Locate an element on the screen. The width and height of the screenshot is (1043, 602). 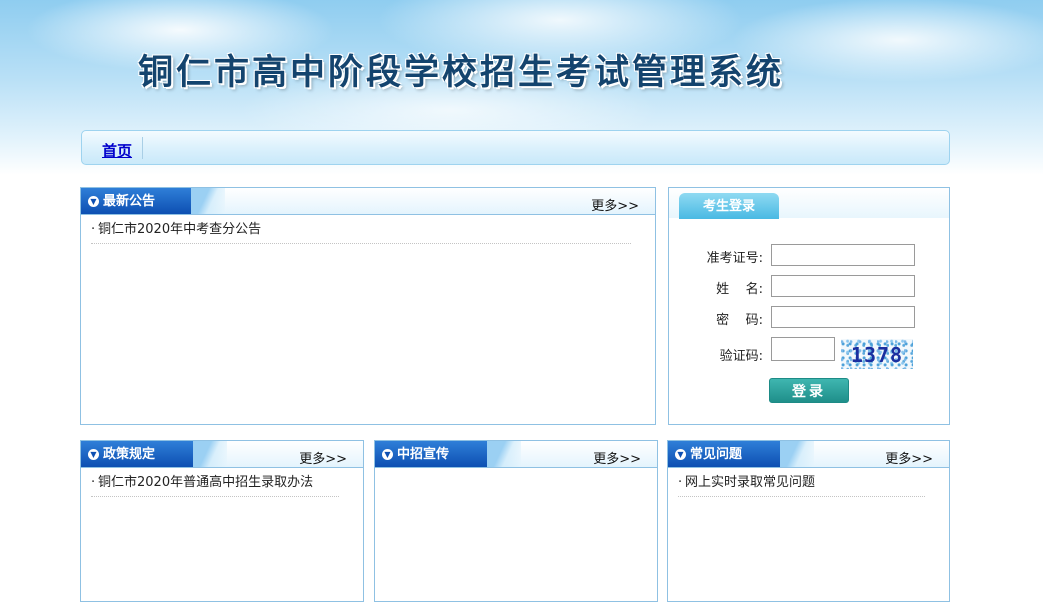
announcements-tab: ▼ 最新公告 is located at coordinates (153, 201).